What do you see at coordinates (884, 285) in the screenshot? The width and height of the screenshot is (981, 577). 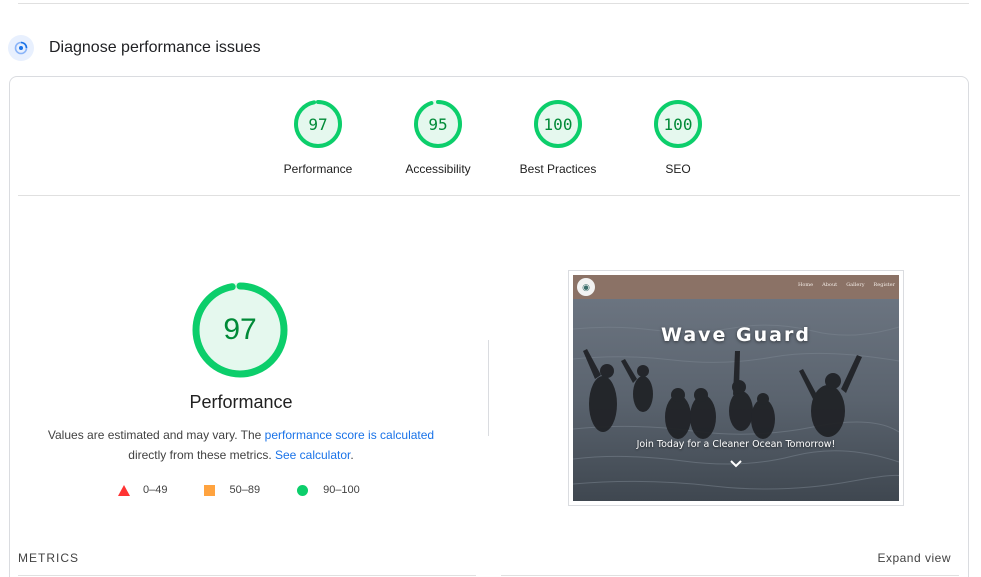 I see `nav-link: Register` at bounding box center [884, 285].